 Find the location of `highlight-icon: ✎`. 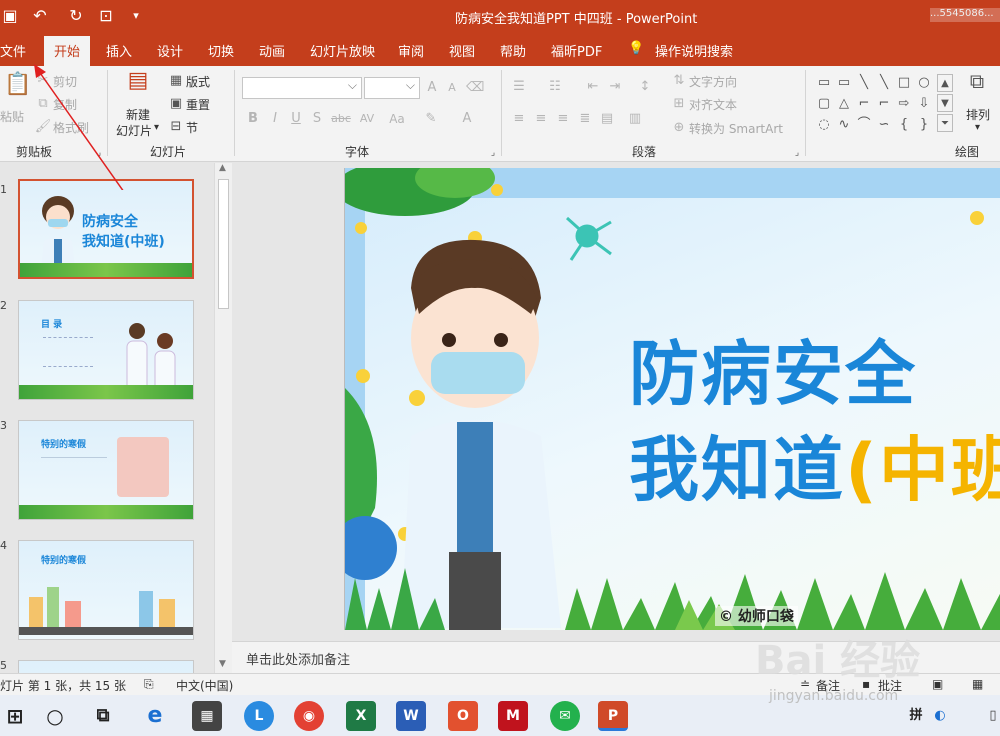

highlight-icon: ✎ is located at coordinates (431, 119).